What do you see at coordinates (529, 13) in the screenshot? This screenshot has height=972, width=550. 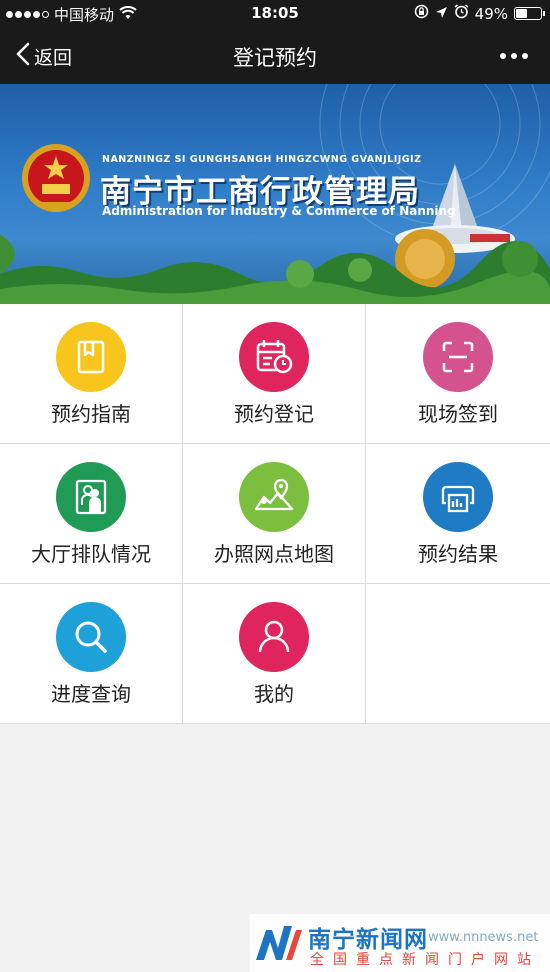 I see `battery-icon` at bounding box center [529, 13].